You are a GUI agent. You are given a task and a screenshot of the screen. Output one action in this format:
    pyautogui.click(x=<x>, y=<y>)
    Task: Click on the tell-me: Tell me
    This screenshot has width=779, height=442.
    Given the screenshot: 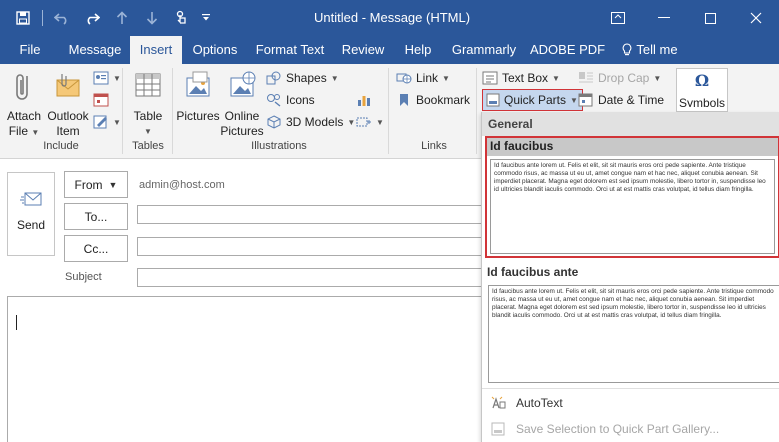 What is the action you would take?
    pyautogui.click(x=650, y=50)
    